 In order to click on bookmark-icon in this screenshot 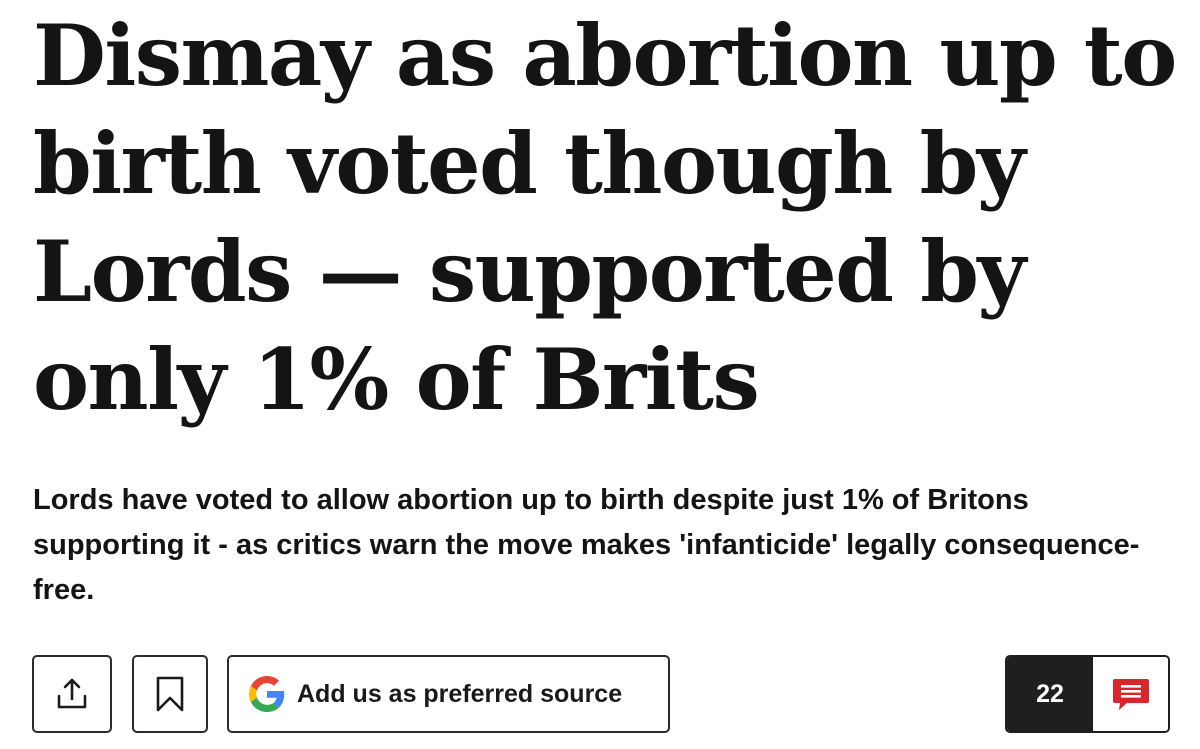, I will do `click(170, 694)`.